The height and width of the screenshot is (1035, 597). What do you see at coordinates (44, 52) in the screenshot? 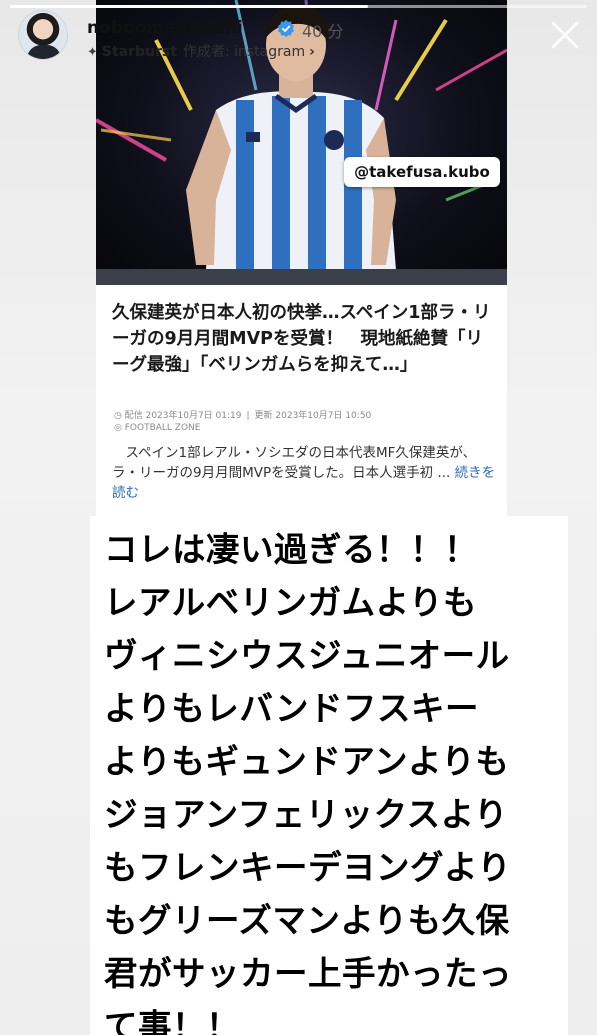
I see `avatar-figure` at bounding box center [44, 52].